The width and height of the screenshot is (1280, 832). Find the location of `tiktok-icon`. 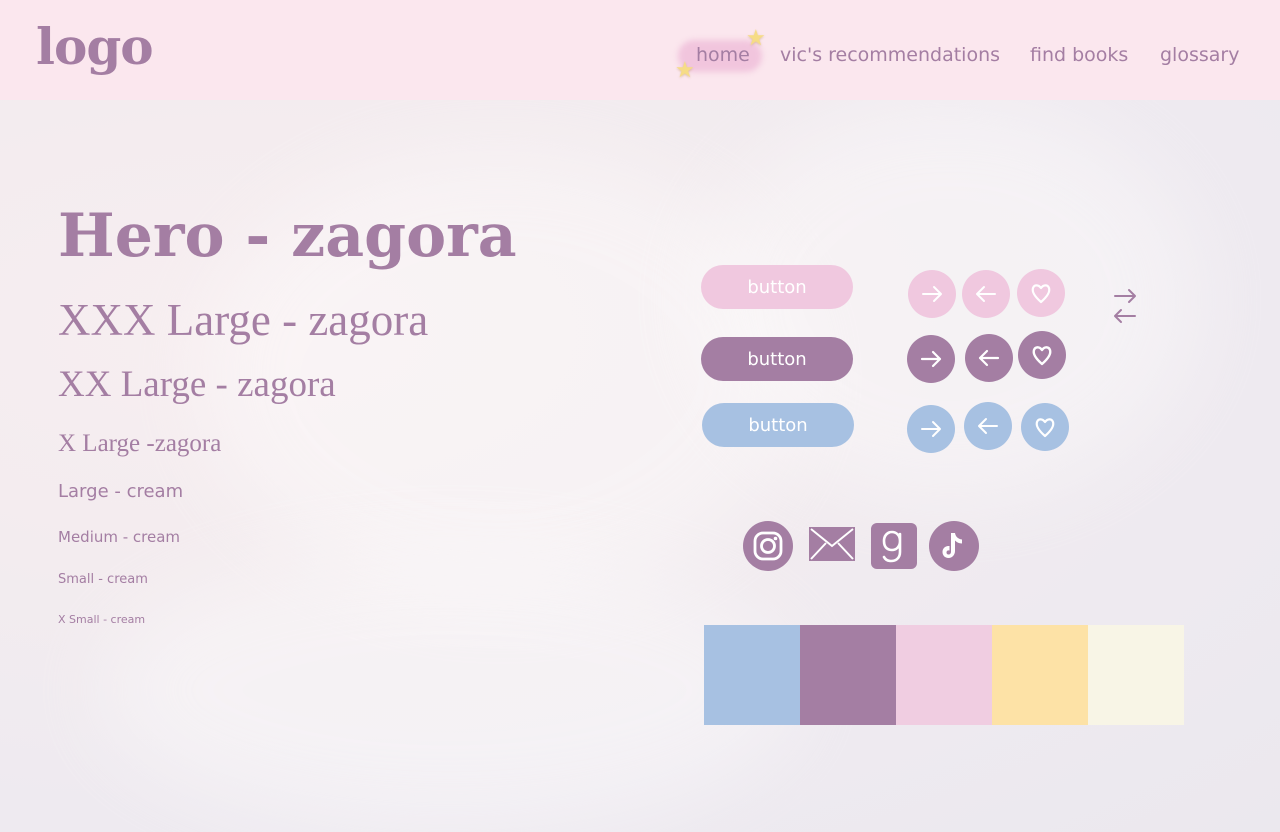

tiktok-icon is located at coordinates (954, 546).